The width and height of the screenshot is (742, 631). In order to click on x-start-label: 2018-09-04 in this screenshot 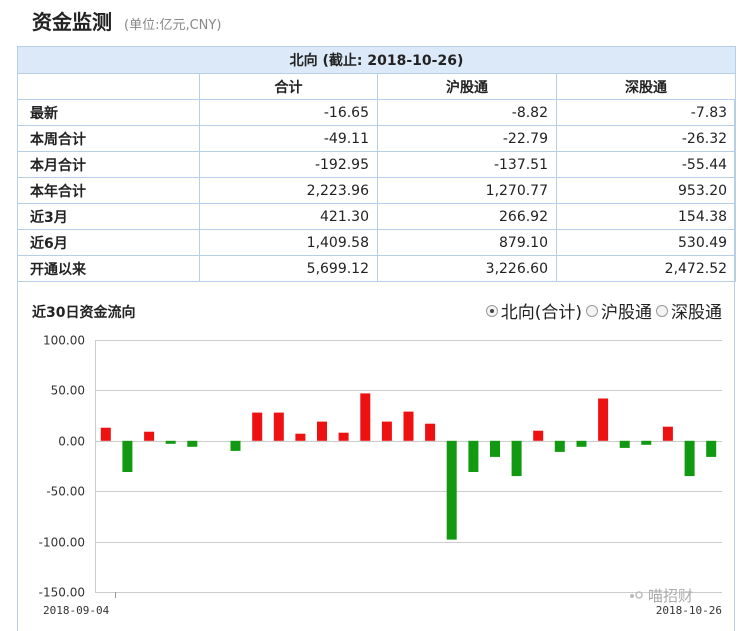, I will do `click(76, 610)`.